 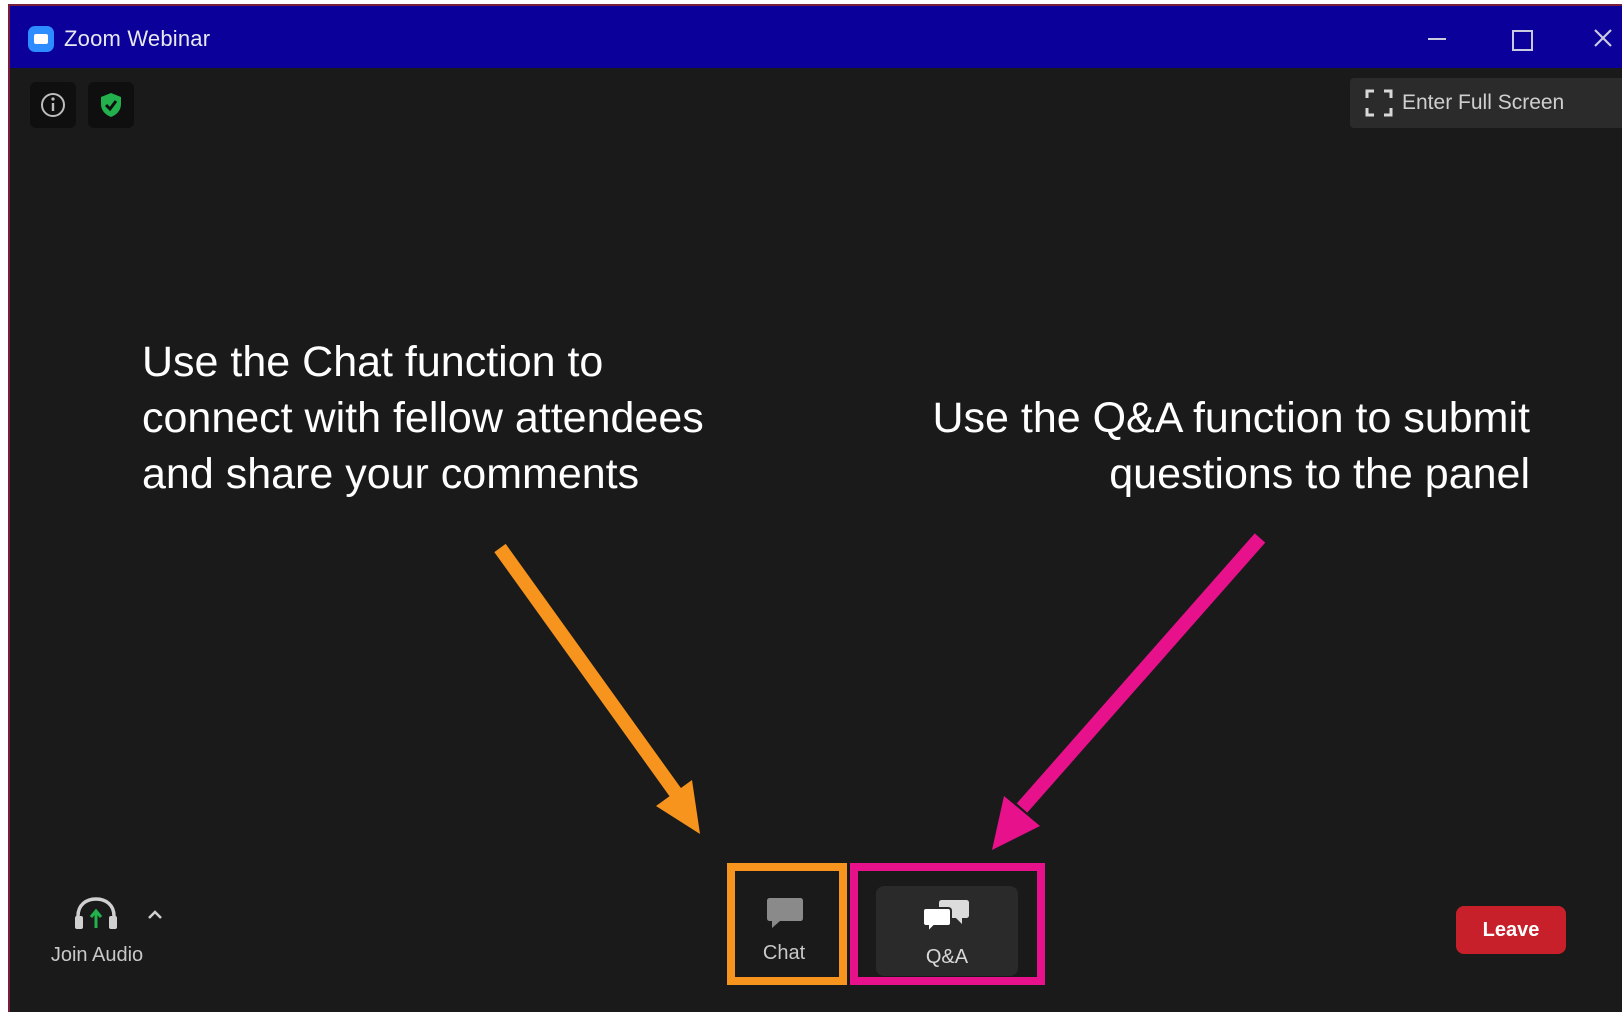 What do you see at coordinates (1511, 930) in the screenshot?
I see `leave-button: Leave` at bounding box center [1511, 930].